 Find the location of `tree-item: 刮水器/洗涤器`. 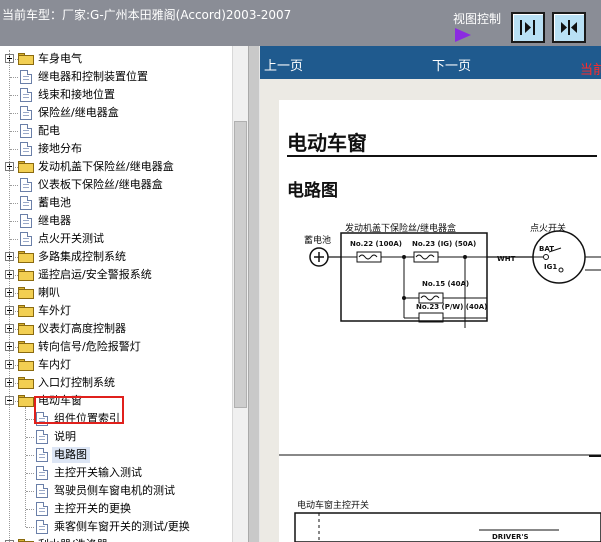

tree-item: 刮水器/洗涤器 is located at coordinates (116, 539).